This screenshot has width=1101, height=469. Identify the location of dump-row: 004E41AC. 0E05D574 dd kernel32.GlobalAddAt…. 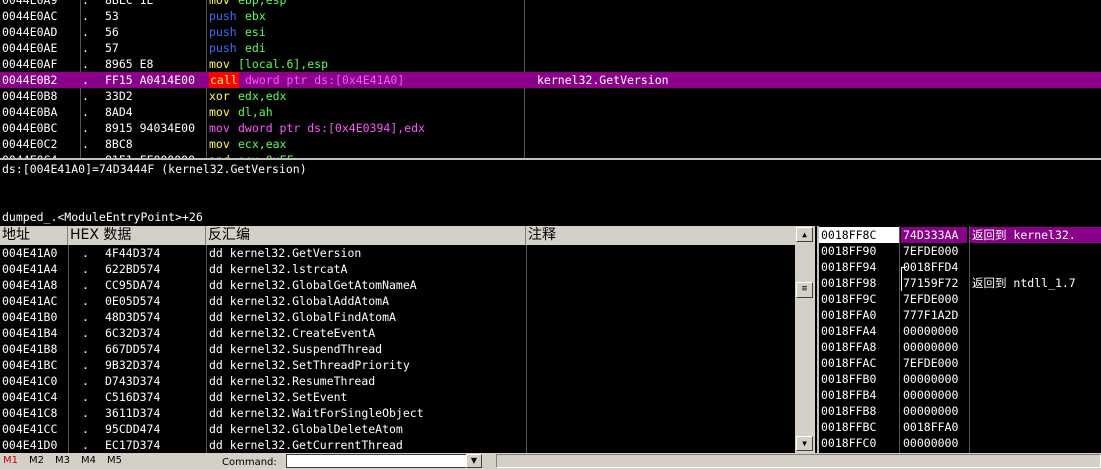
(397, 301).